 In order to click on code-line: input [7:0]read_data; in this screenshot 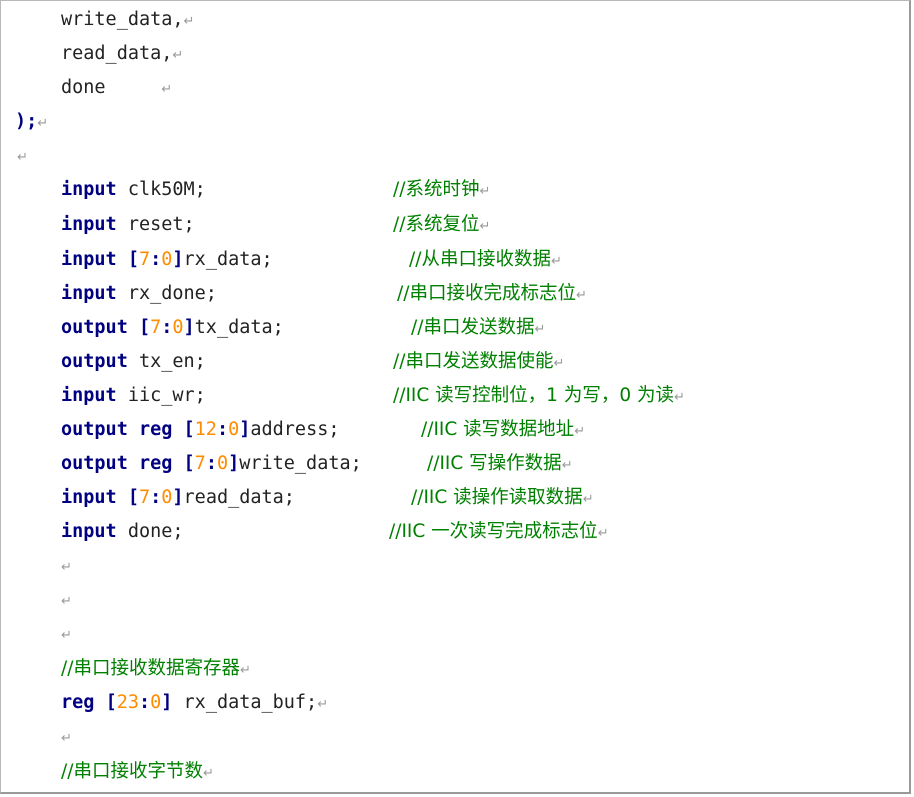, I will do `click(178, 497)`.